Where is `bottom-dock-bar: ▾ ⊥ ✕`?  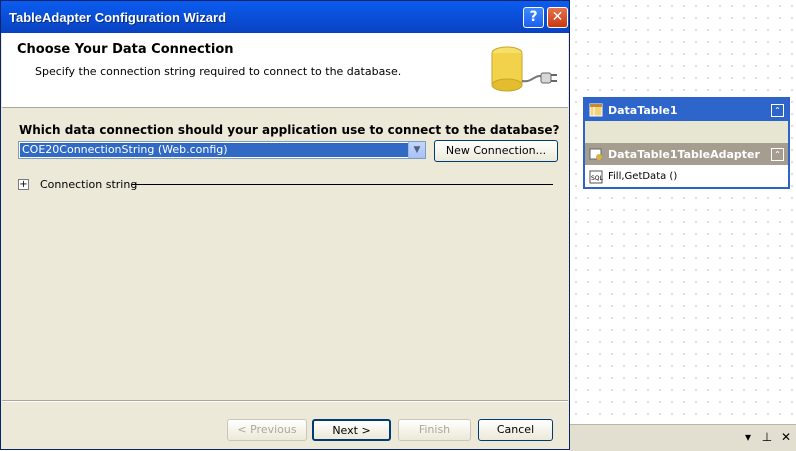
bottom-dock-bar: ▾ ⊥ ✕ is located at coordinates (683, 437).